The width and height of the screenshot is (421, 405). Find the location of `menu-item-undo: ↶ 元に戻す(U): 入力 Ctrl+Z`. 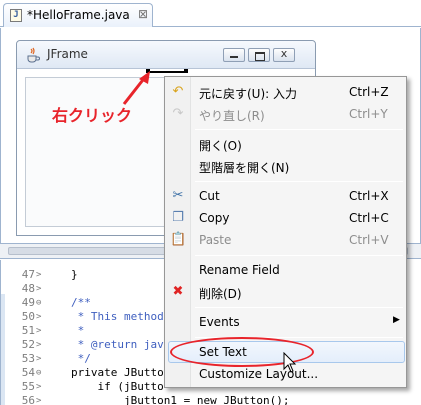

menu-item-undo: ↶ 元に戻す(U): 入力 Ctrl+Z is located at coordinates (285, 92).